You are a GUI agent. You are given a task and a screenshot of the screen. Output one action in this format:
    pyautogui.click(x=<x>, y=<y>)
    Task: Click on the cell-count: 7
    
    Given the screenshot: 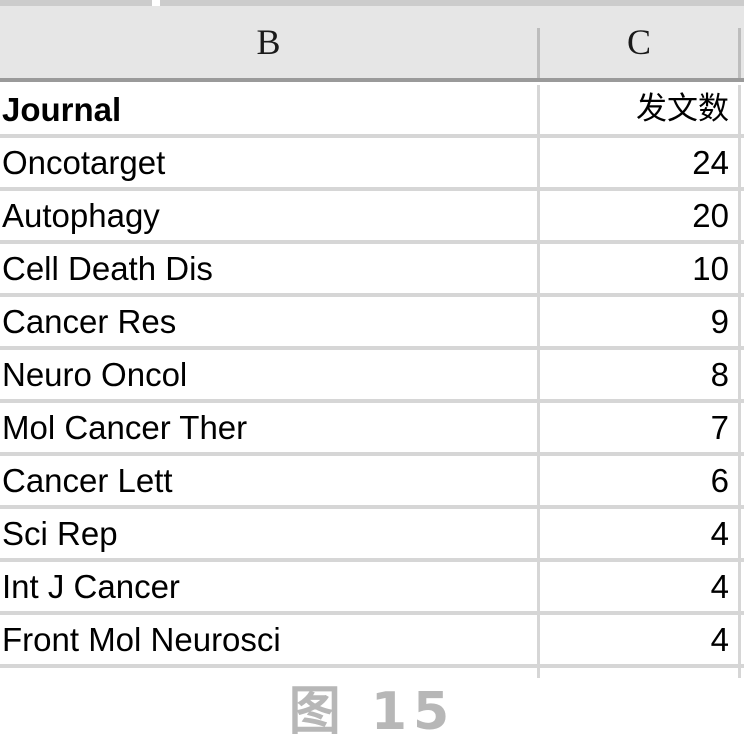 What is the action you would take?
    pyautogui.click(x=639, y=427)
    